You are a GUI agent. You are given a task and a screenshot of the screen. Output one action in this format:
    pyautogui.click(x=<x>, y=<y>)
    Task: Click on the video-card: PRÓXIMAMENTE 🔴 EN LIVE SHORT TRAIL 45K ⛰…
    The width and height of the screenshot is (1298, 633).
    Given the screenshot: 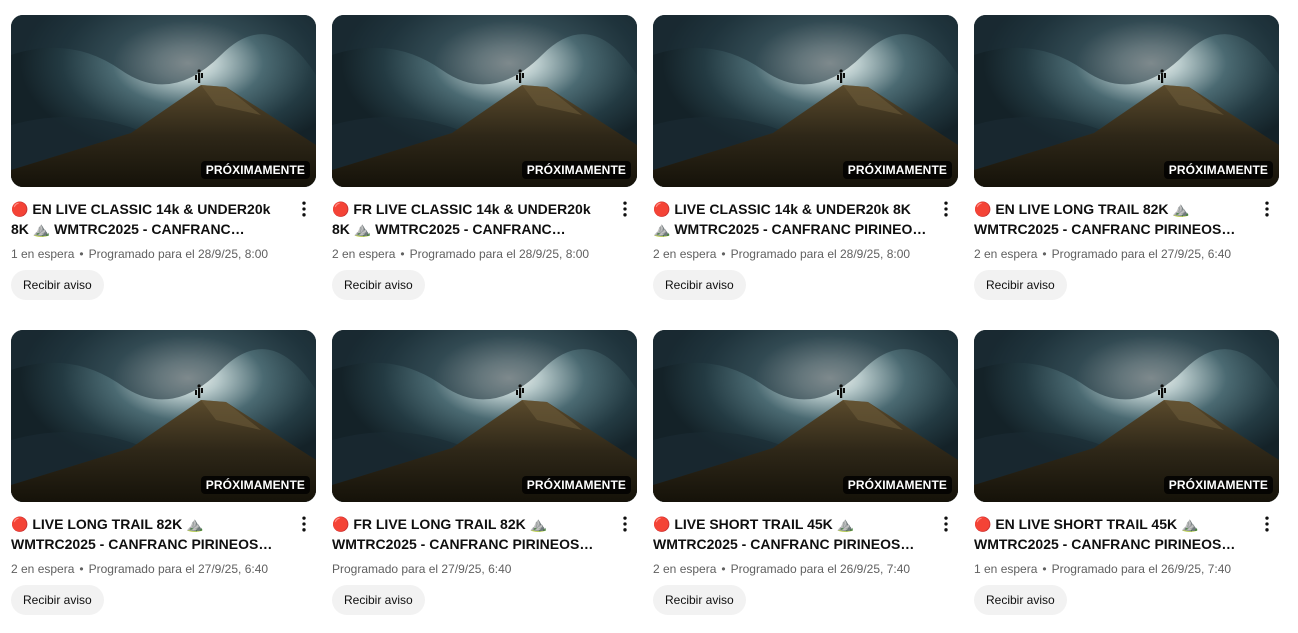 What is the action you would take?
    pyautogui.click(x=1126, y=479)
    